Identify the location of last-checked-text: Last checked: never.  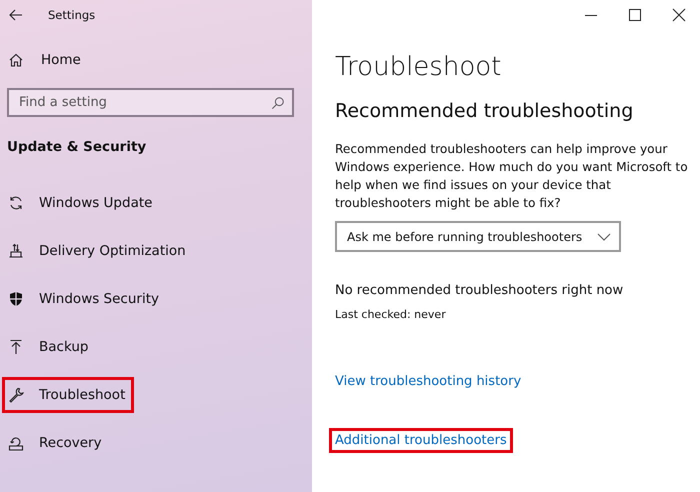
(391, 314).